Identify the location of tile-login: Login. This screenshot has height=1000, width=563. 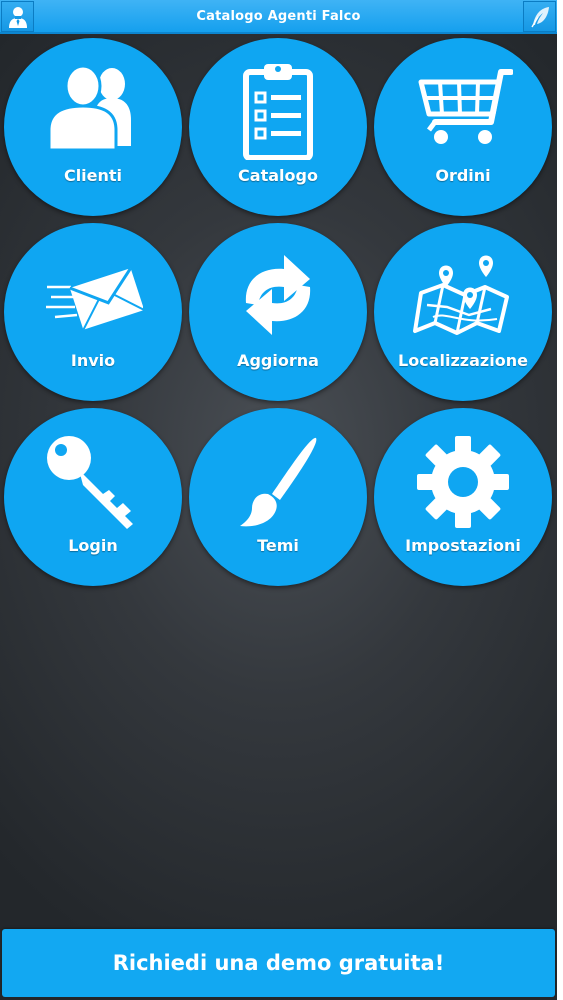
(93, 497).